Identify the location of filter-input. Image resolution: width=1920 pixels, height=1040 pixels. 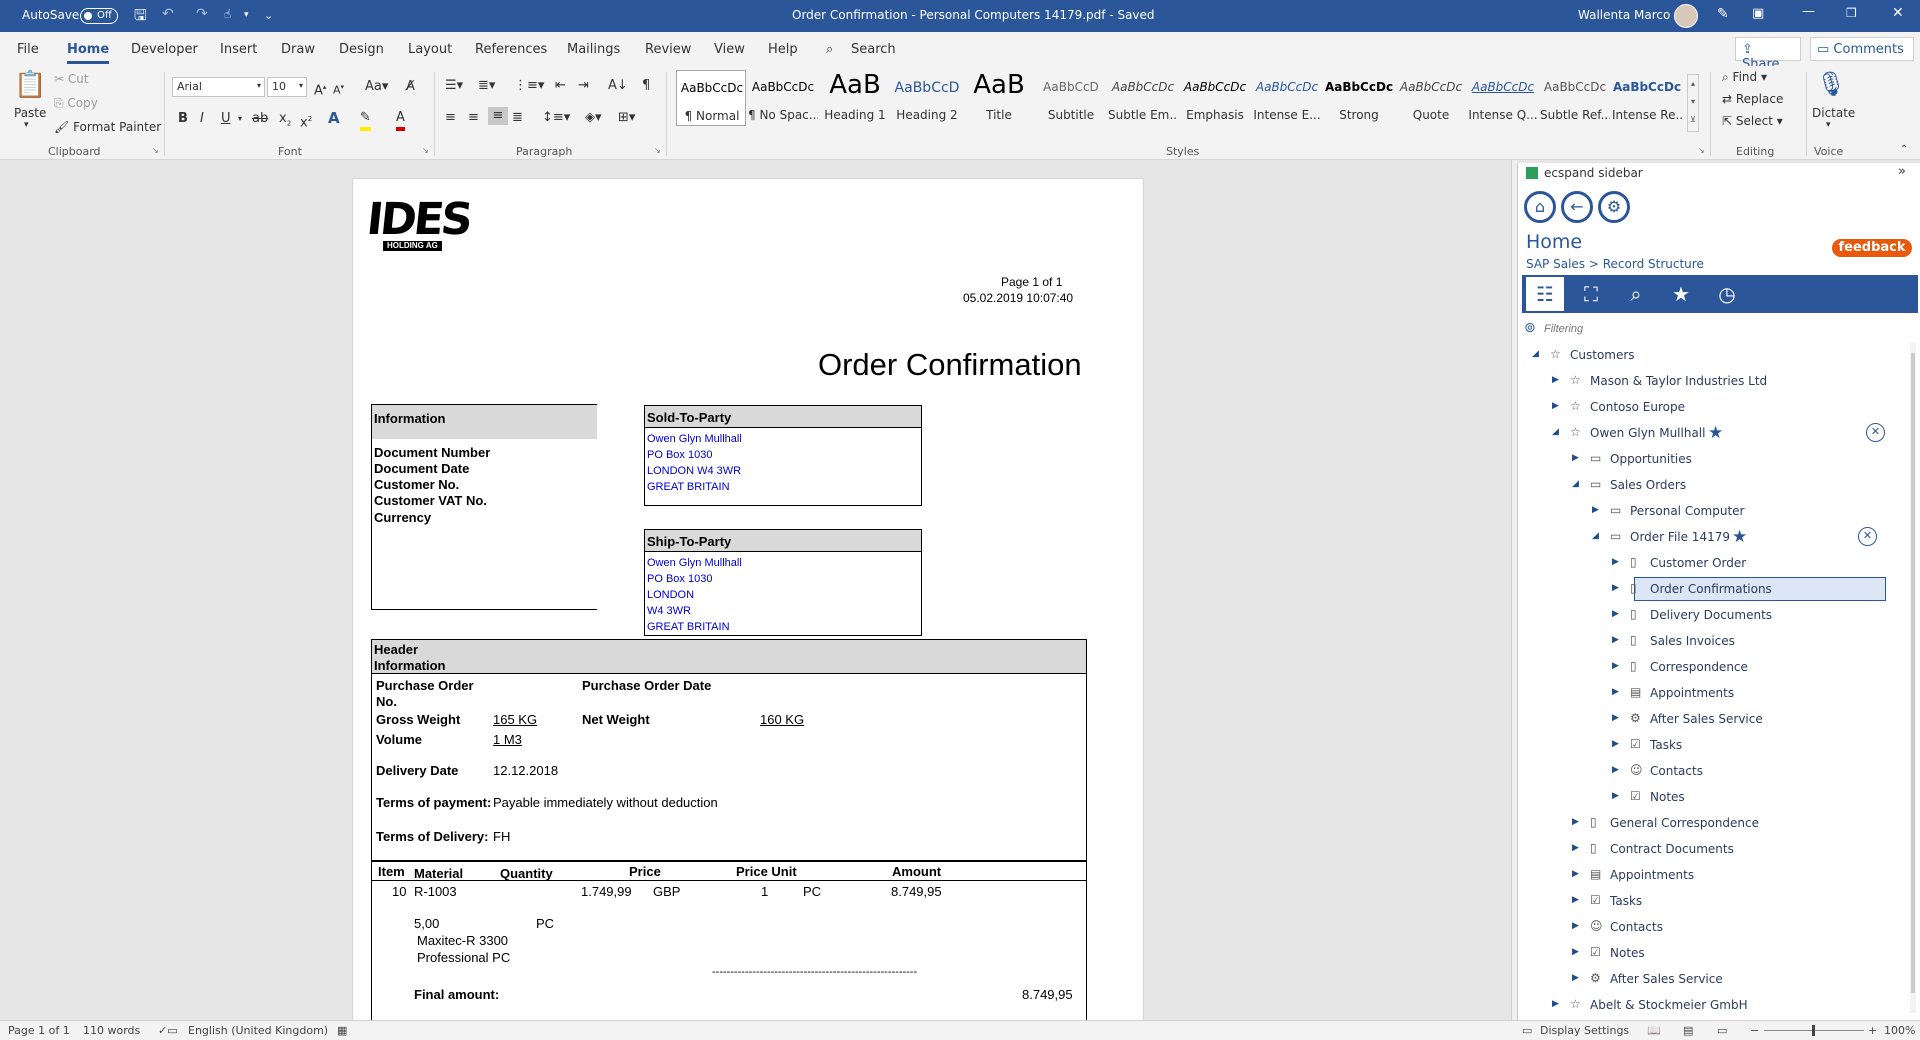
(1724, 329).